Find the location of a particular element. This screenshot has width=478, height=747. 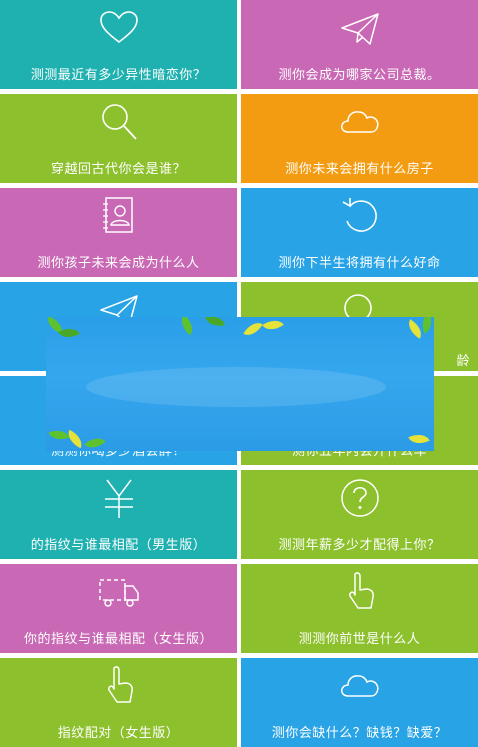

quiz-tile-fingerprint-female: 你的指纹与谁最相配（女生版） is located at coordinates (118, 608).